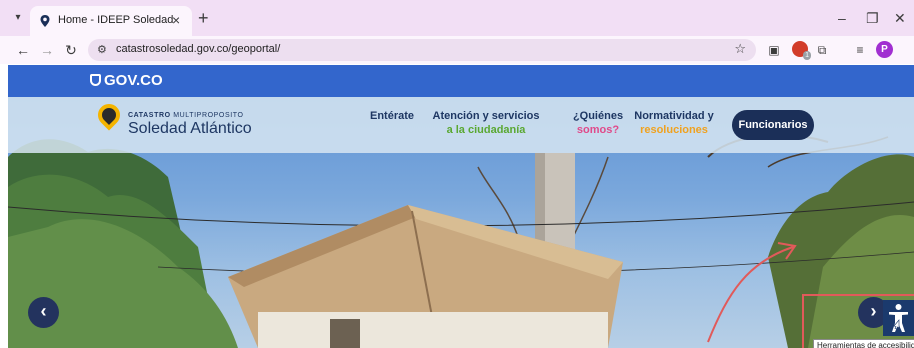 This screenshot has height=348, width=914. Describe the element at coordinates (900, 18) in the screenshot. I see `close-window-icon: ✕` at that location.